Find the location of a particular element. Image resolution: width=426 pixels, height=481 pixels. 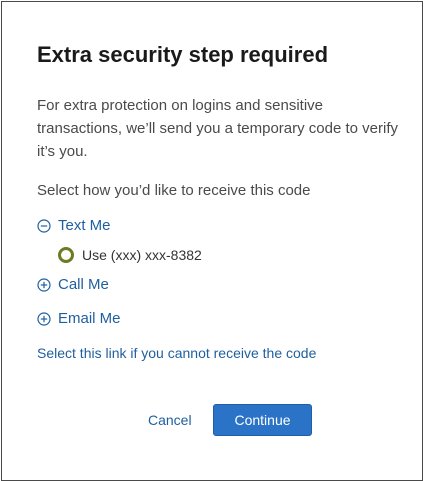

text-me-option: Text Me is located at coordinates (74, 225).